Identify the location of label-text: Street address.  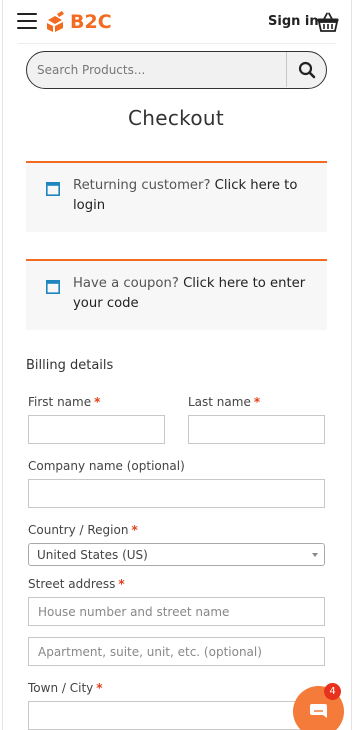
(72, 584).